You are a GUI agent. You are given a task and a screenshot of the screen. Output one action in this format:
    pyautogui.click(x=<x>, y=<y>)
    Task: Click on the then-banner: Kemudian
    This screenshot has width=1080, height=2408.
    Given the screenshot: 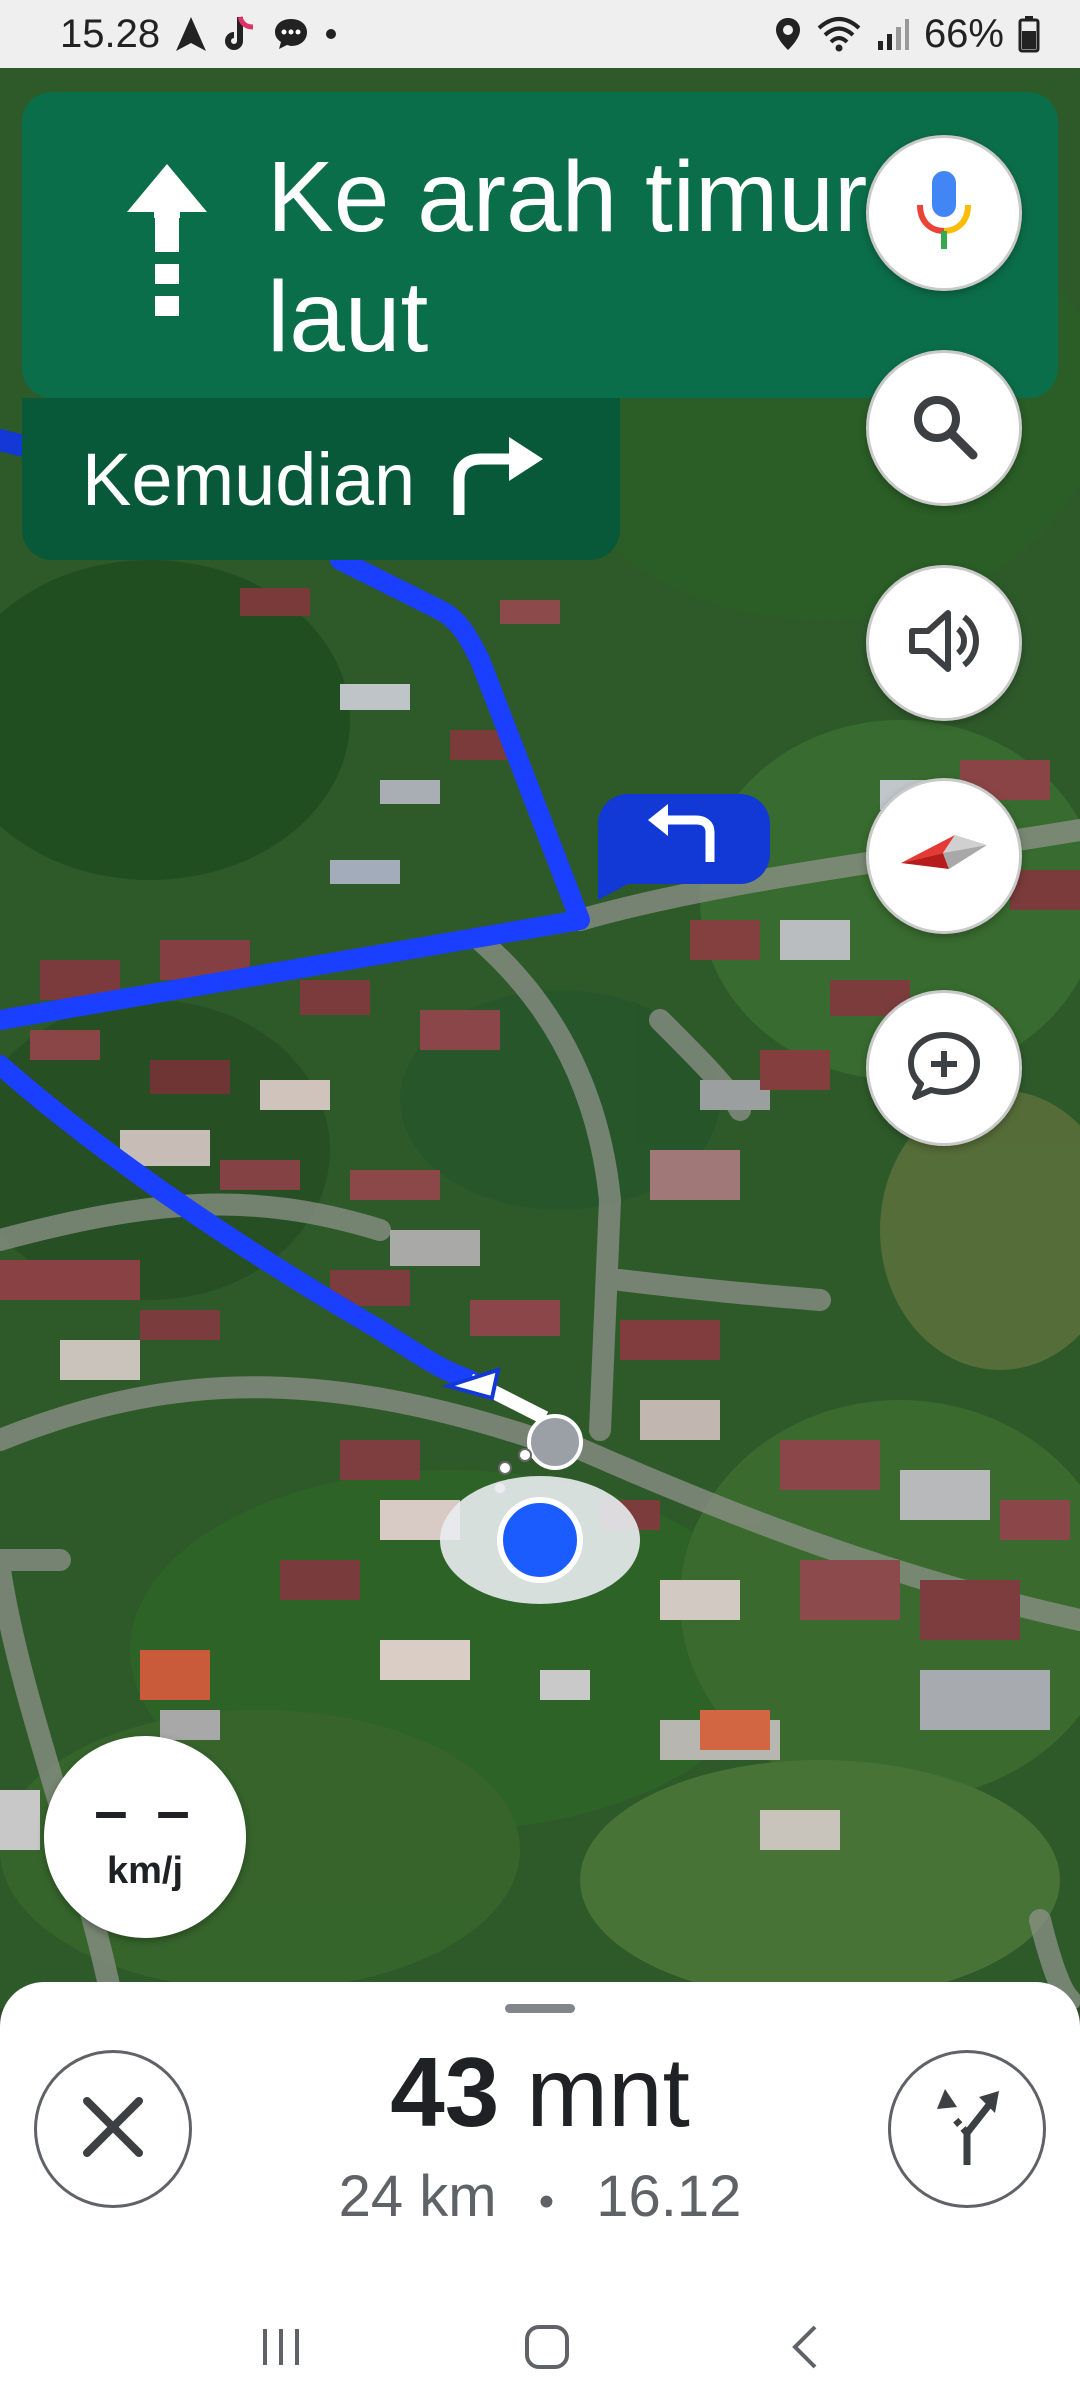 What is the action you would take?
    pyautogui.click(x=321, y=479)
    